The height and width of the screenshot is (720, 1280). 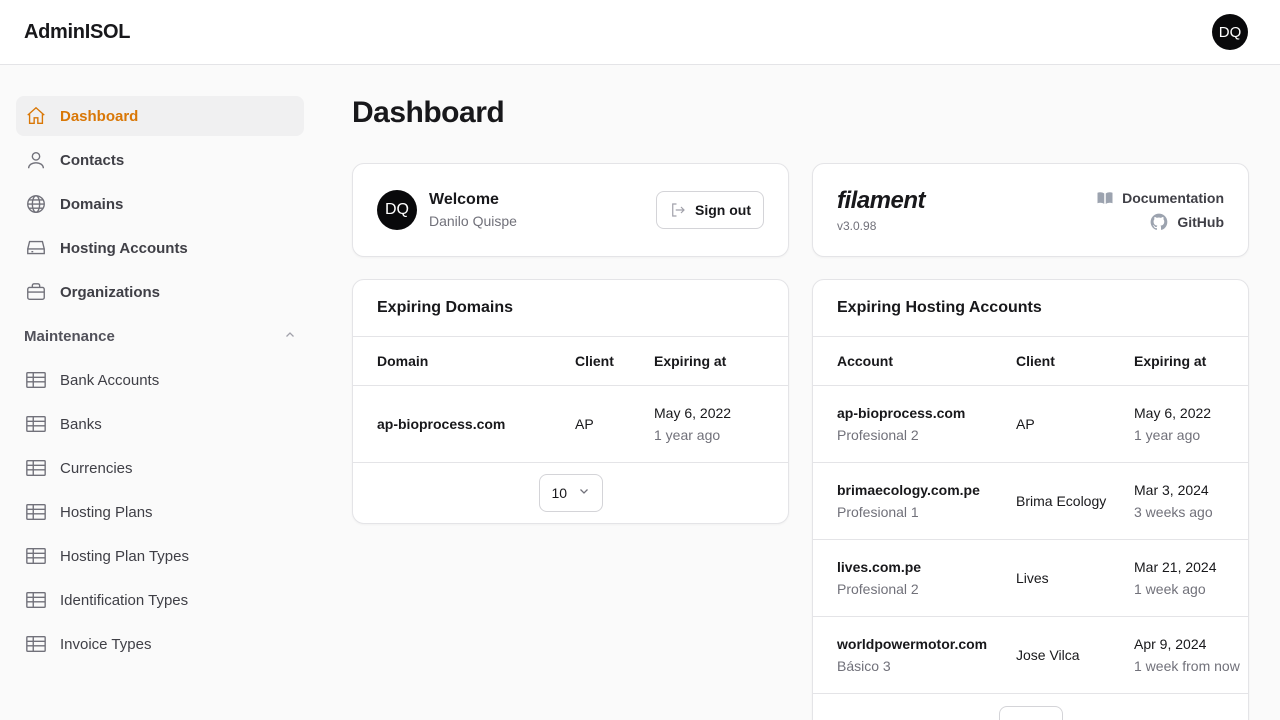 What do you see at coordinates (1105, 198) in the screenshot?
I see `book-icon` at bounding box center [1105, 198].